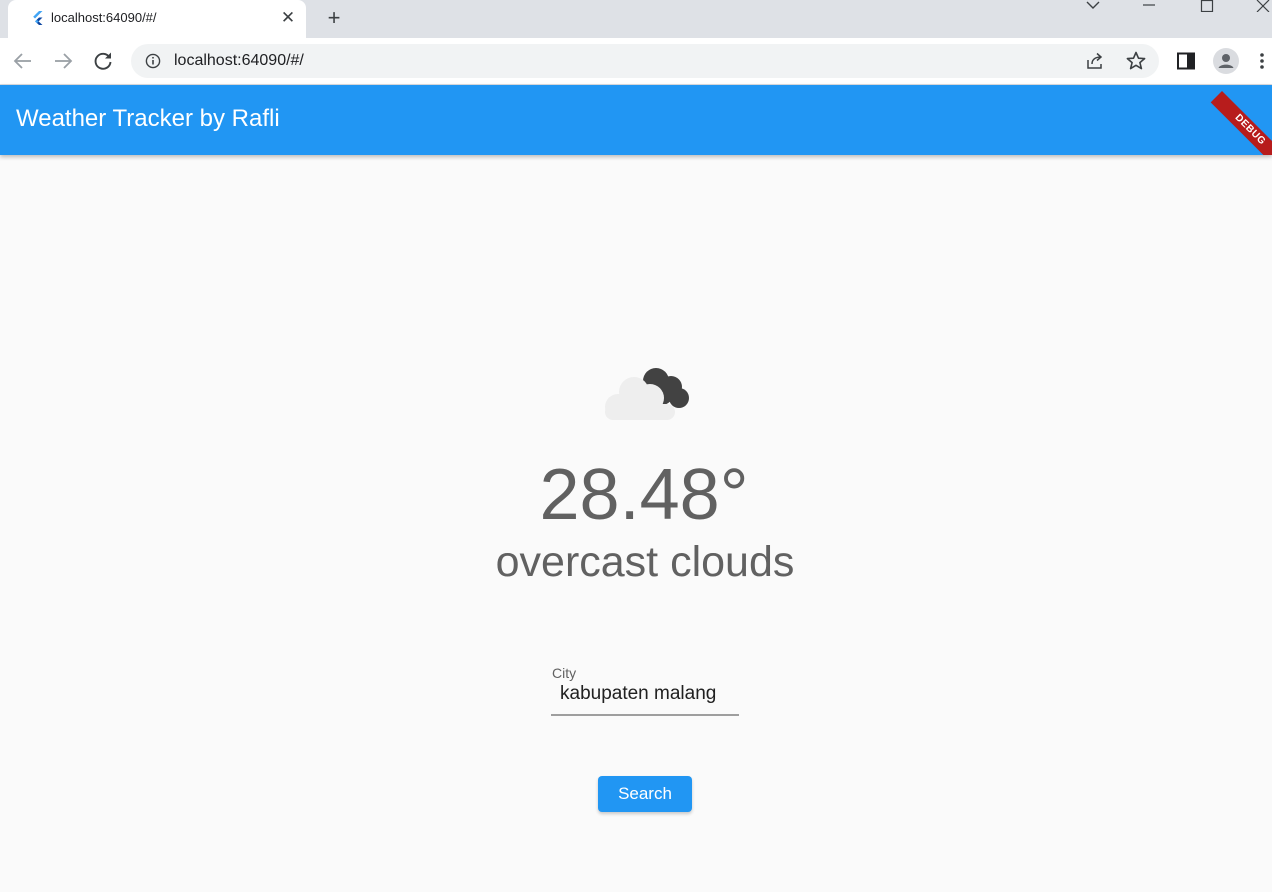 This screenshot has height=892, width=1272. I want to click on browser-tab: localhost:64090/#/ ✕, so click(157, 19).